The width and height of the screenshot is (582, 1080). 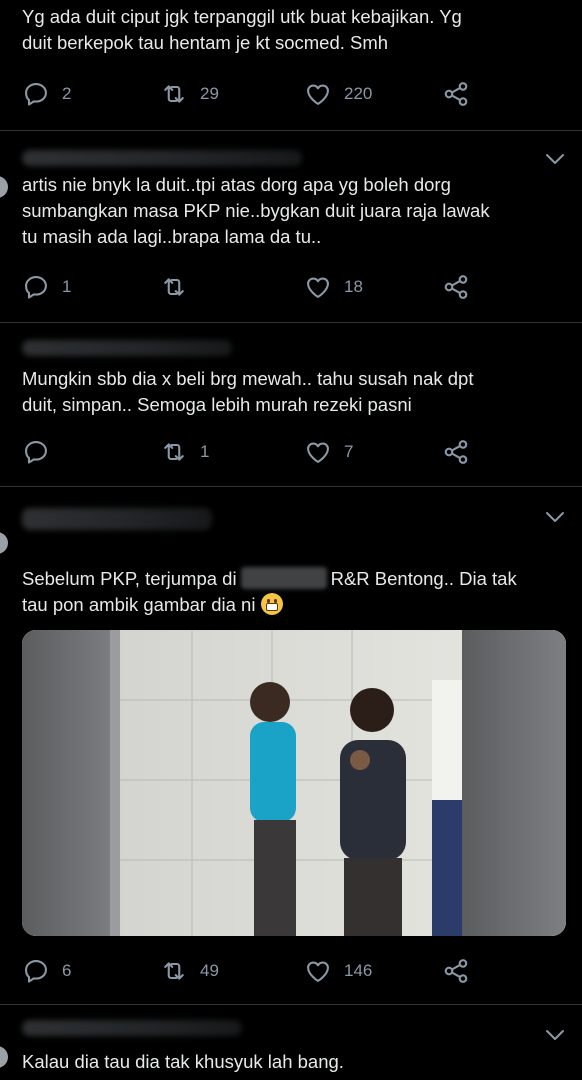 I want to click on retweet-button: 49, so click(x=189, y=971).